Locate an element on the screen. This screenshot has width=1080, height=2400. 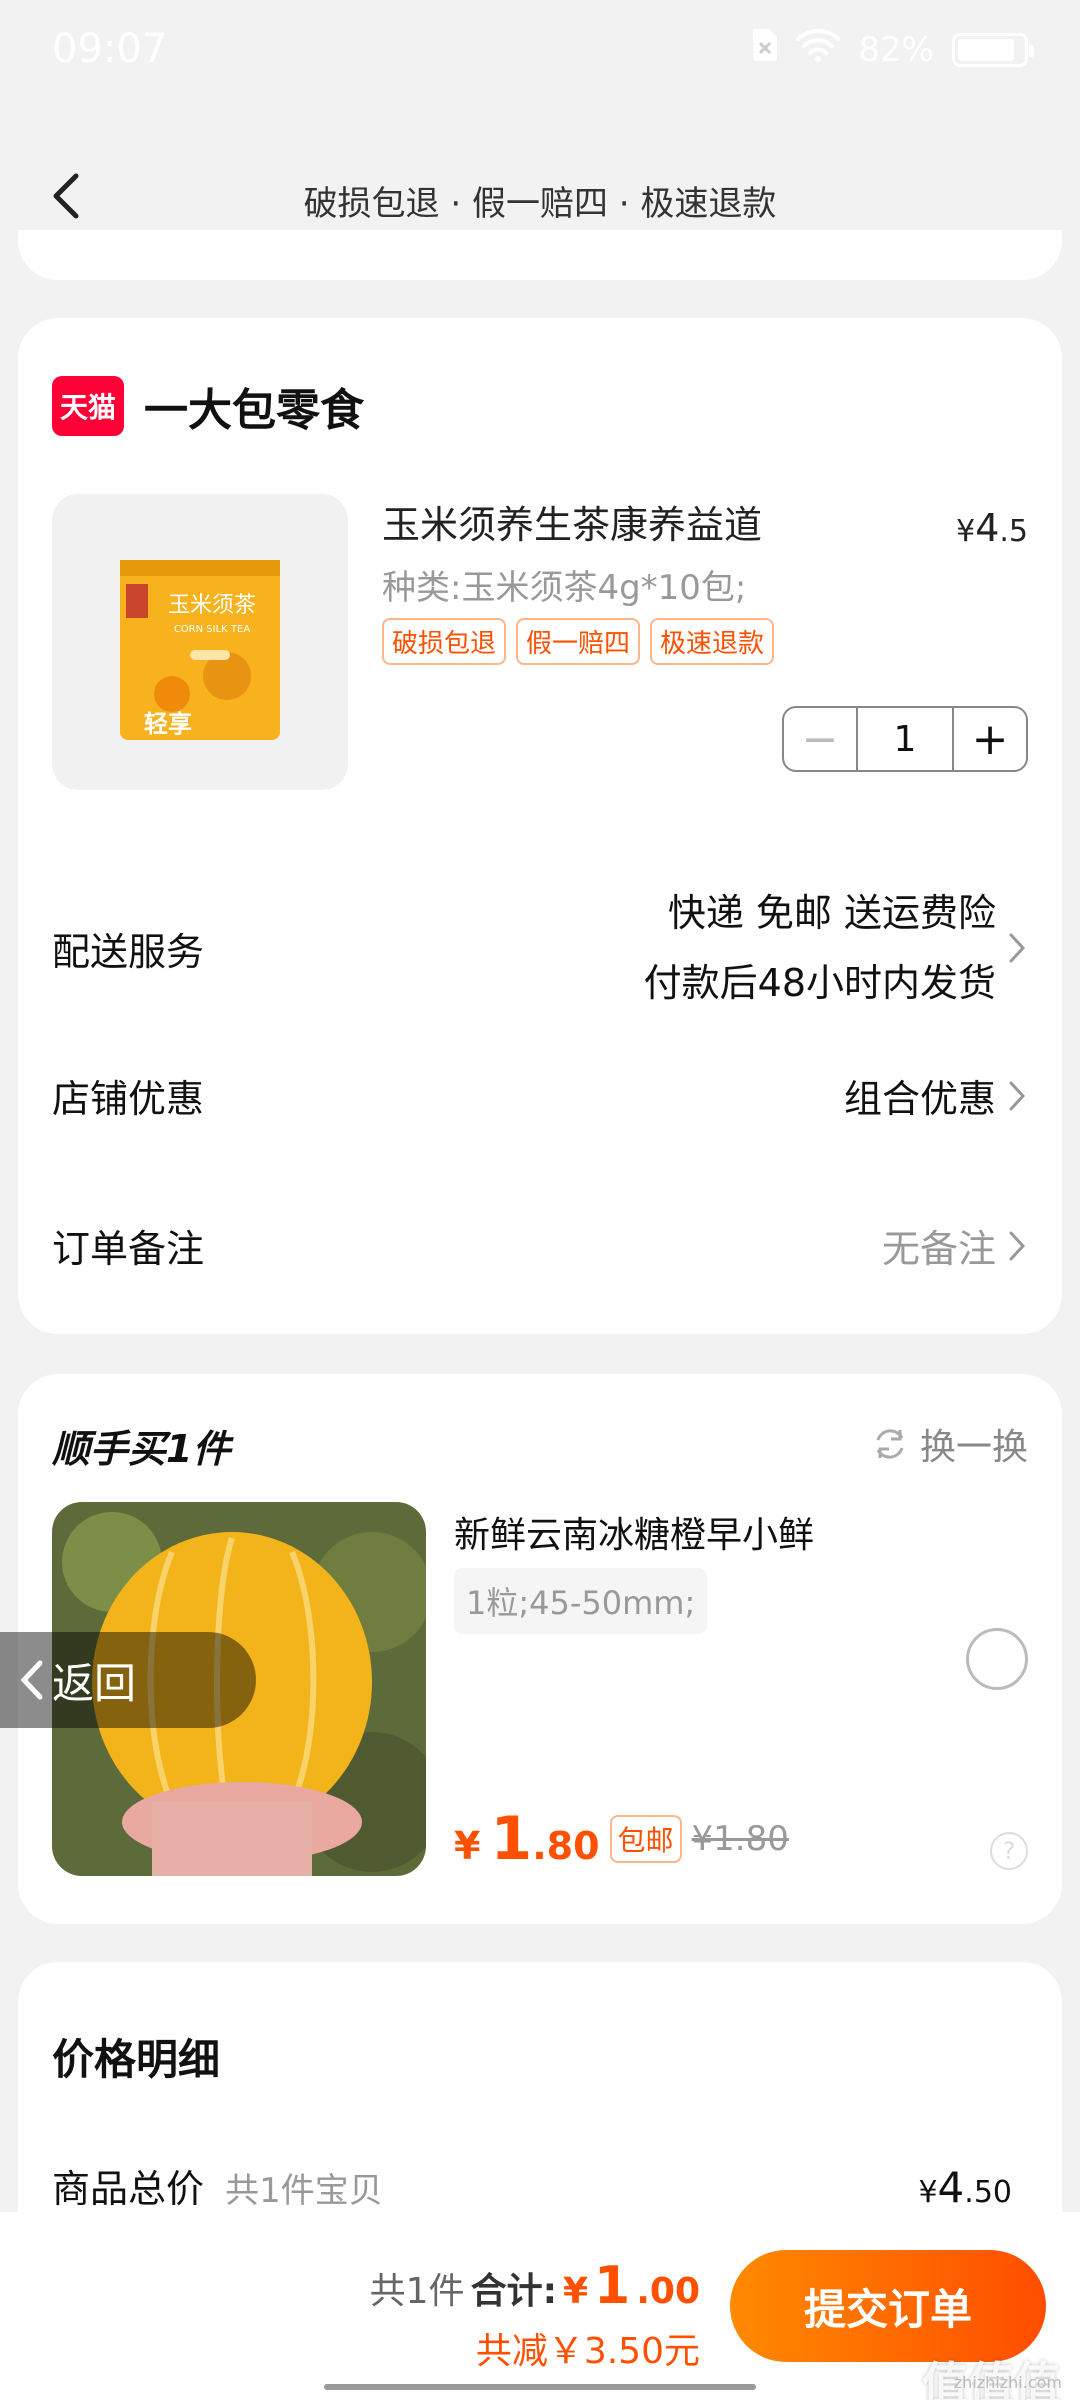
swap-button: 换一换 is located at coordinates (949, 1444).